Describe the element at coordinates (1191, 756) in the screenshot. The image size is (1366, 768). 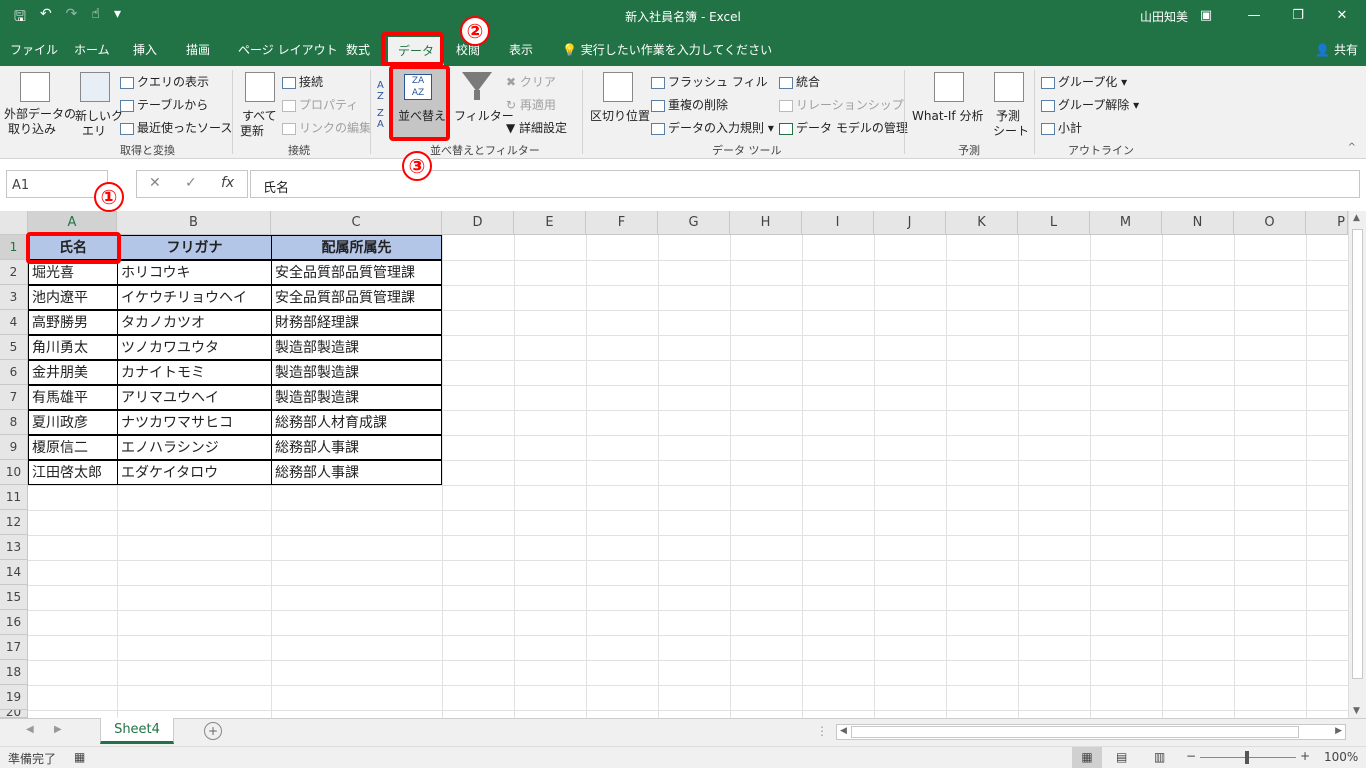
I see `zoom-out-icon: −` at that location.